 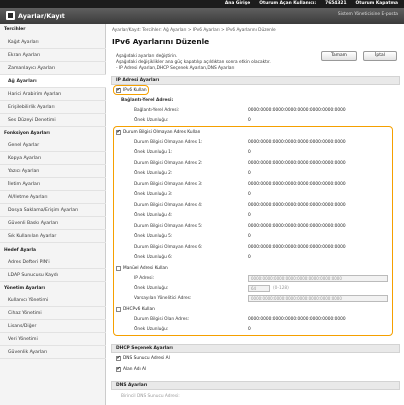 I want to click on sidebar-item-device-management: Cihaz Yönetimi, so click(x=53, y=313).